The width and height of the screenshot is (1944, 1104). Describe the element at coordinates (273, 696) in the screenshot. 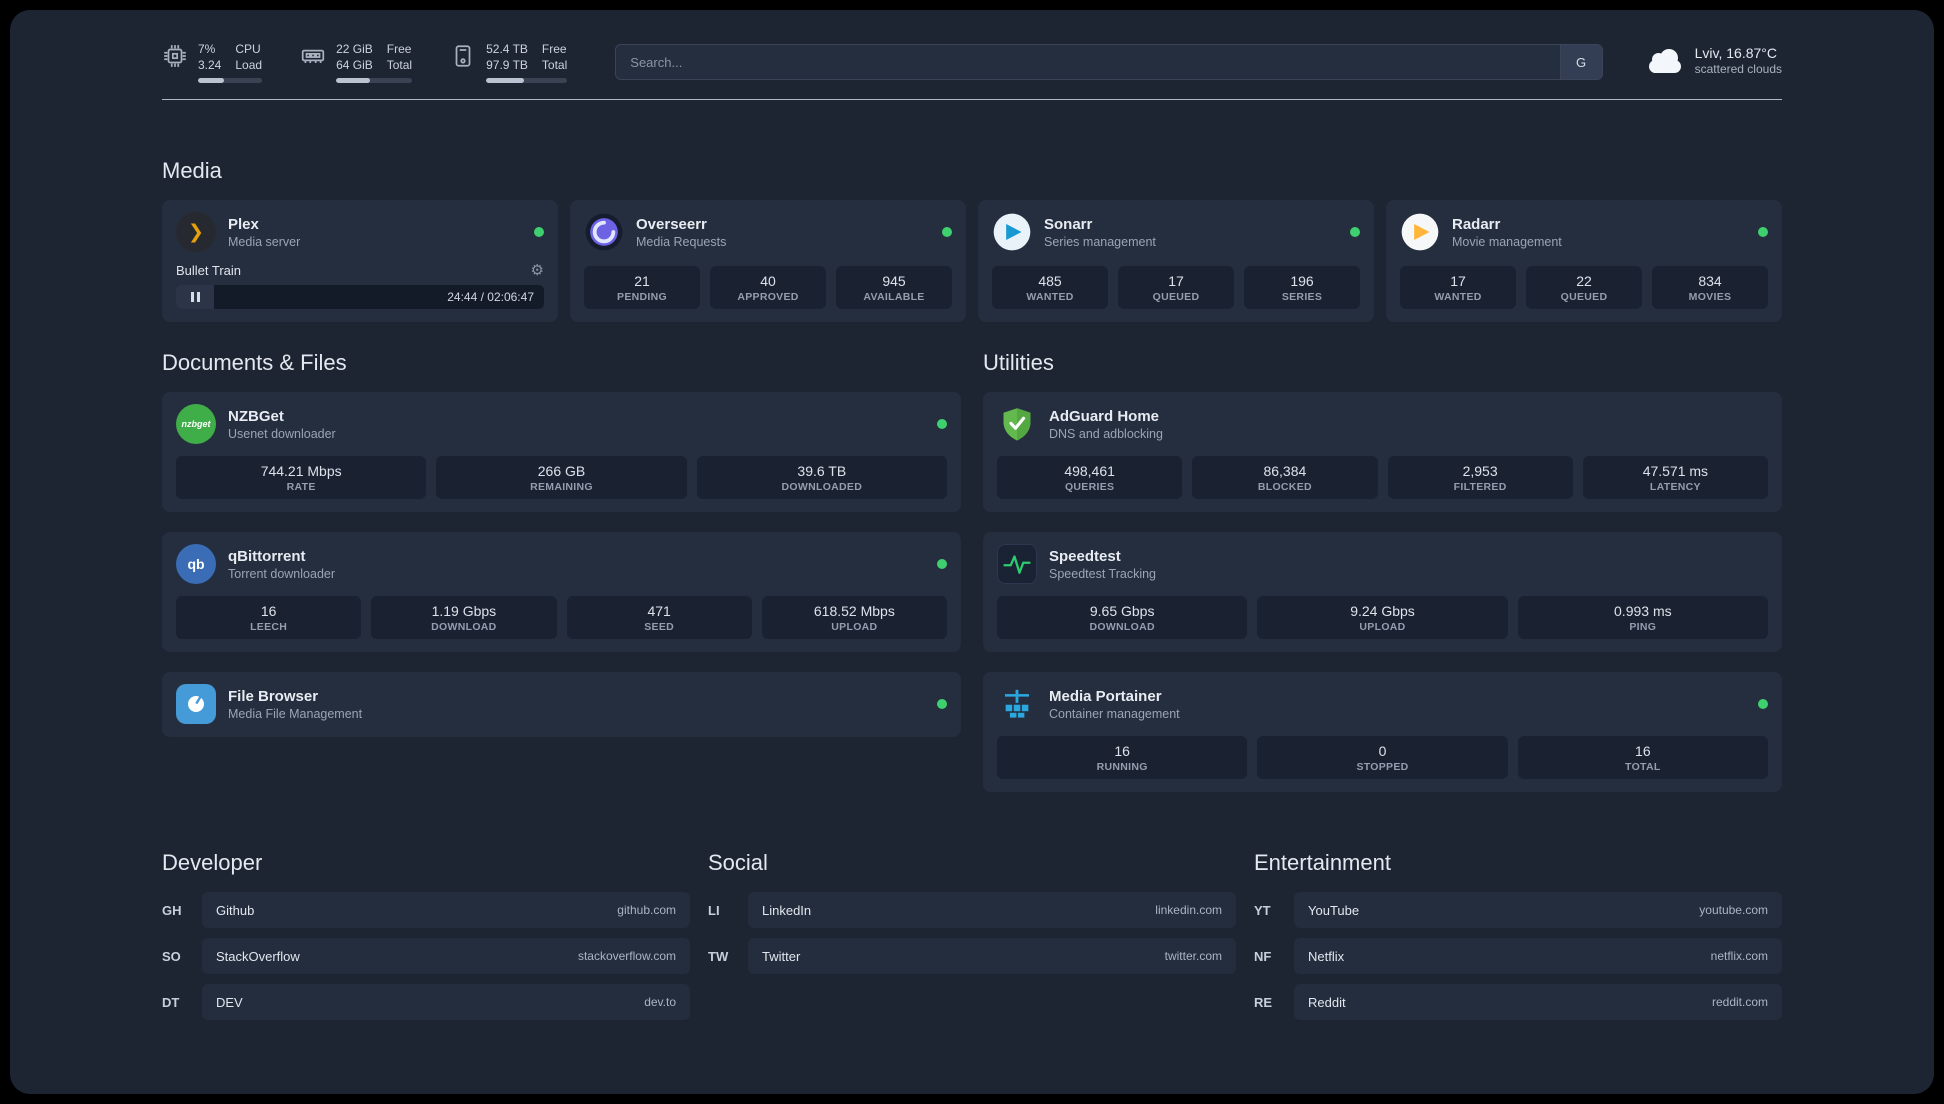

I see `service-name: File Browser` at that location.